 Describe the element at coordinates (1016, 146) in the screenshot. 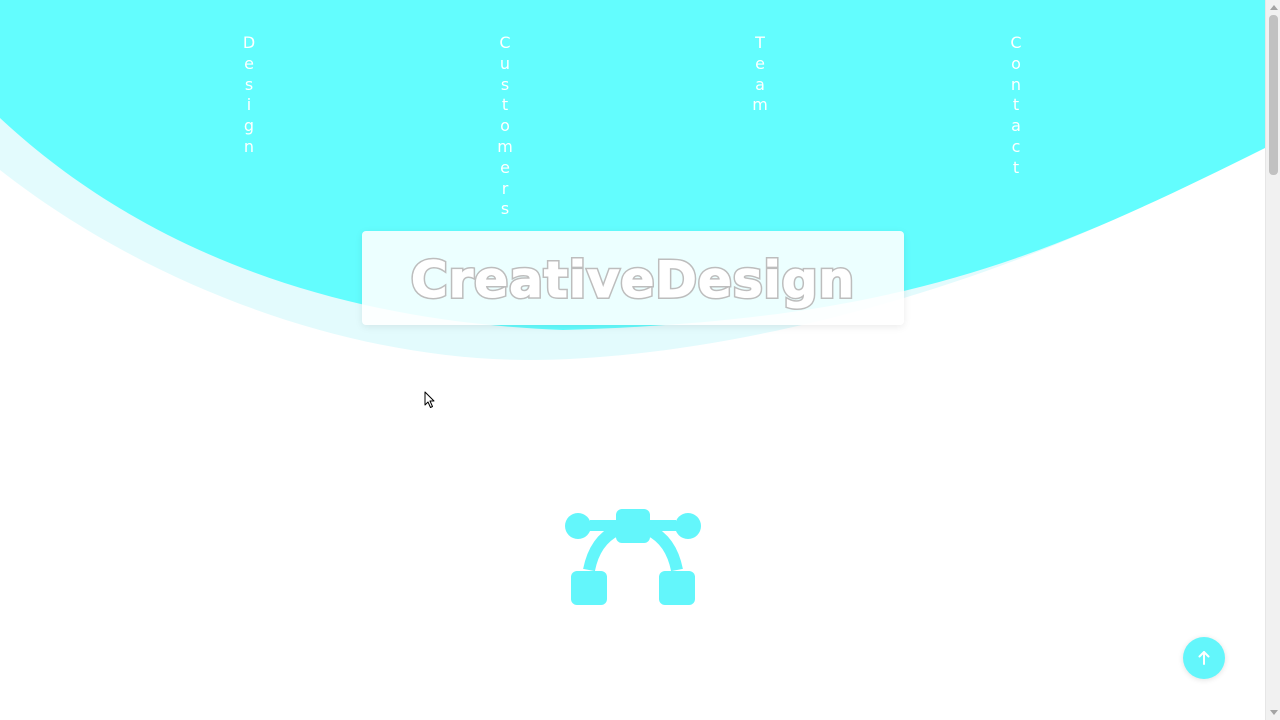

I see `nav-item-letter: c` at that location.